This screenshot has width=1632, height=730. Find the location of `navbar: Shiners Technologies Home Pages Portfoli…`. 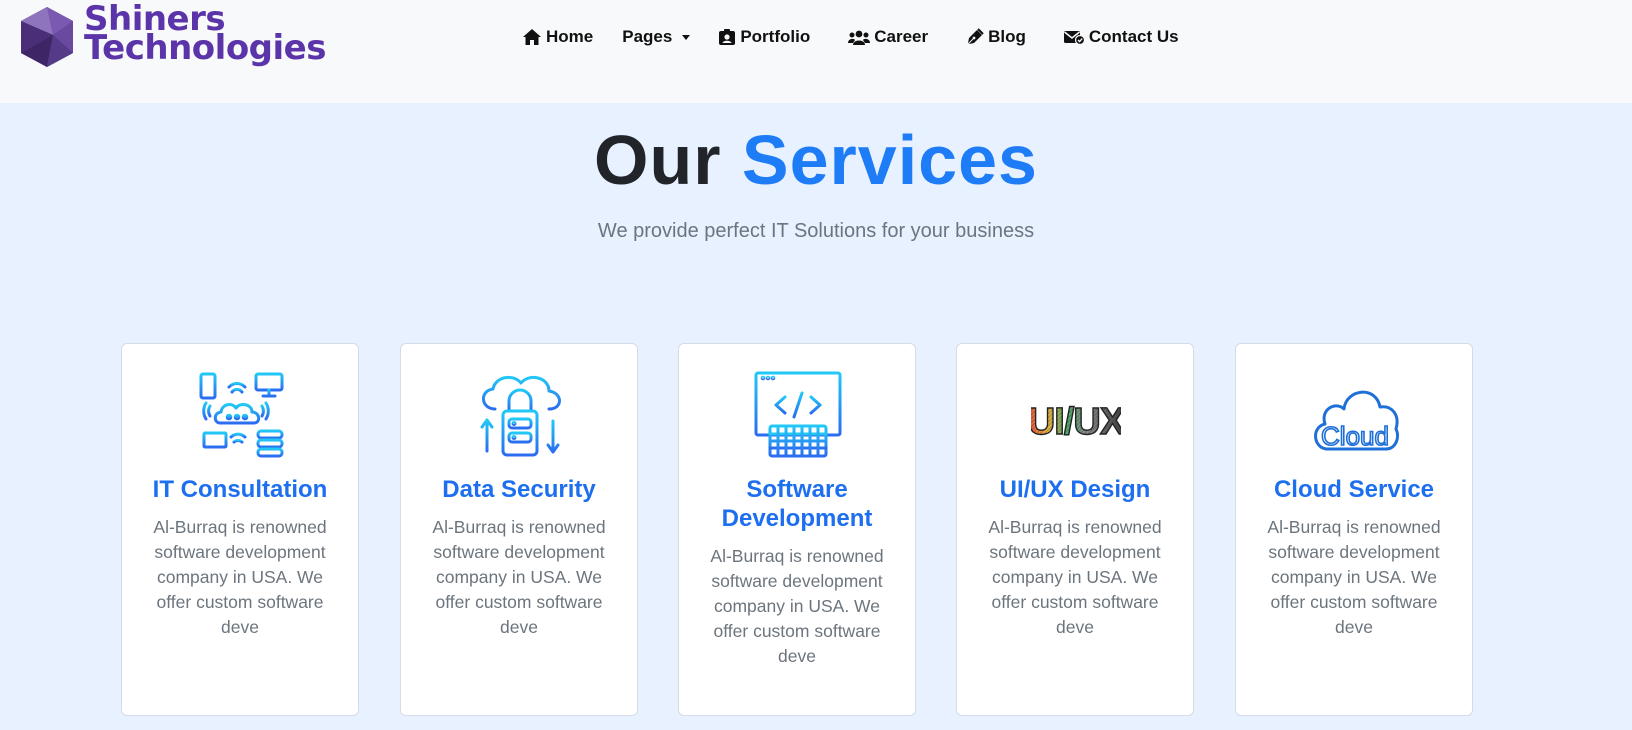

navbar: Shiners Technologies Home Pages Portfoli… is located at coordinates (816, 51).